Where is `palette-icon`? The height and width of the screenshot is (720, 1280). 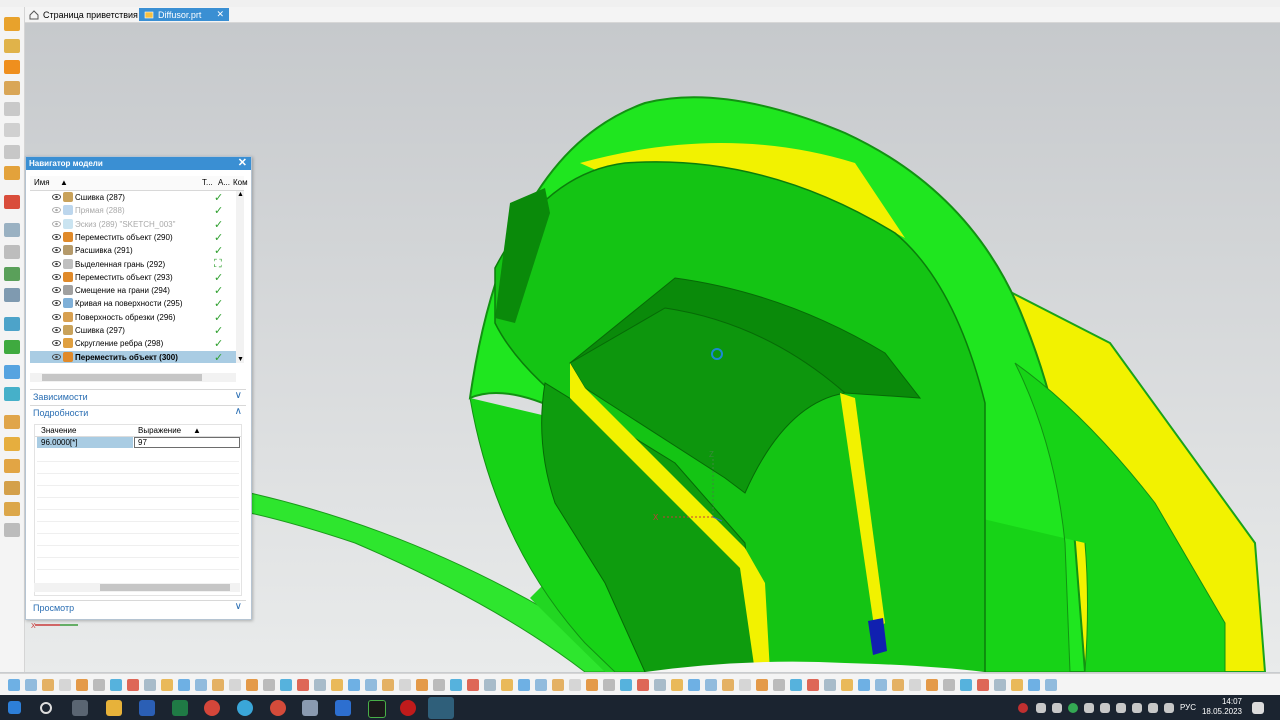 palette-icon is located at coordinates (12, 274).